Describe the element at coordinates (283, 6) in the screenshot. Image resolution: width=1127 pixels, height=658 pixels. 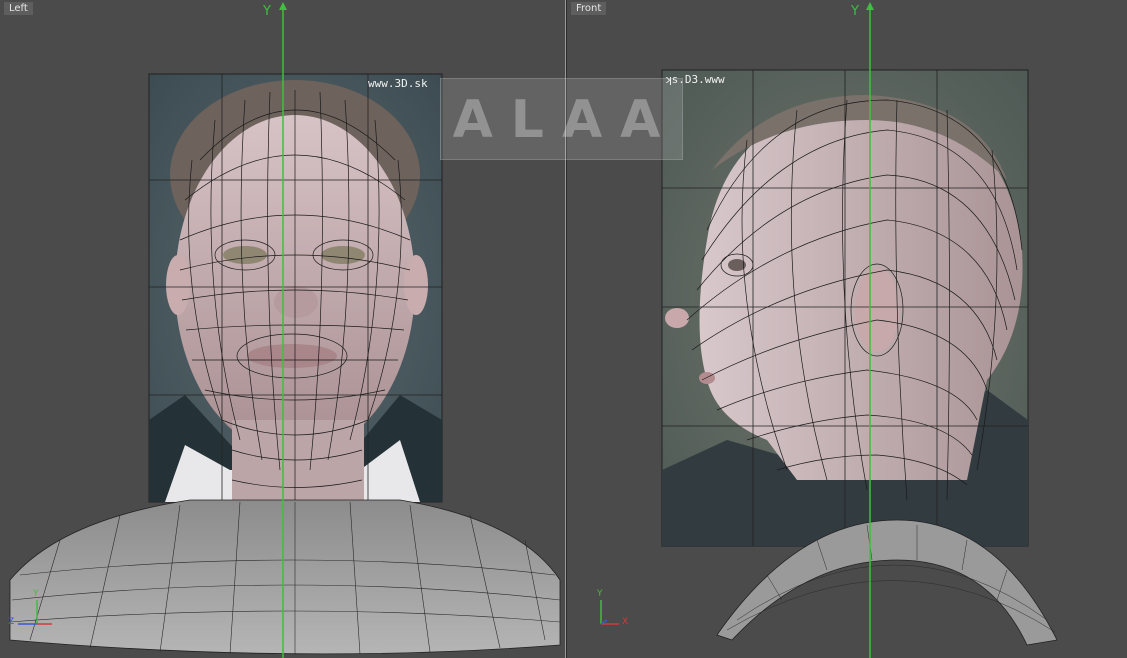
I see `y-axis-arrow-left` at that location.